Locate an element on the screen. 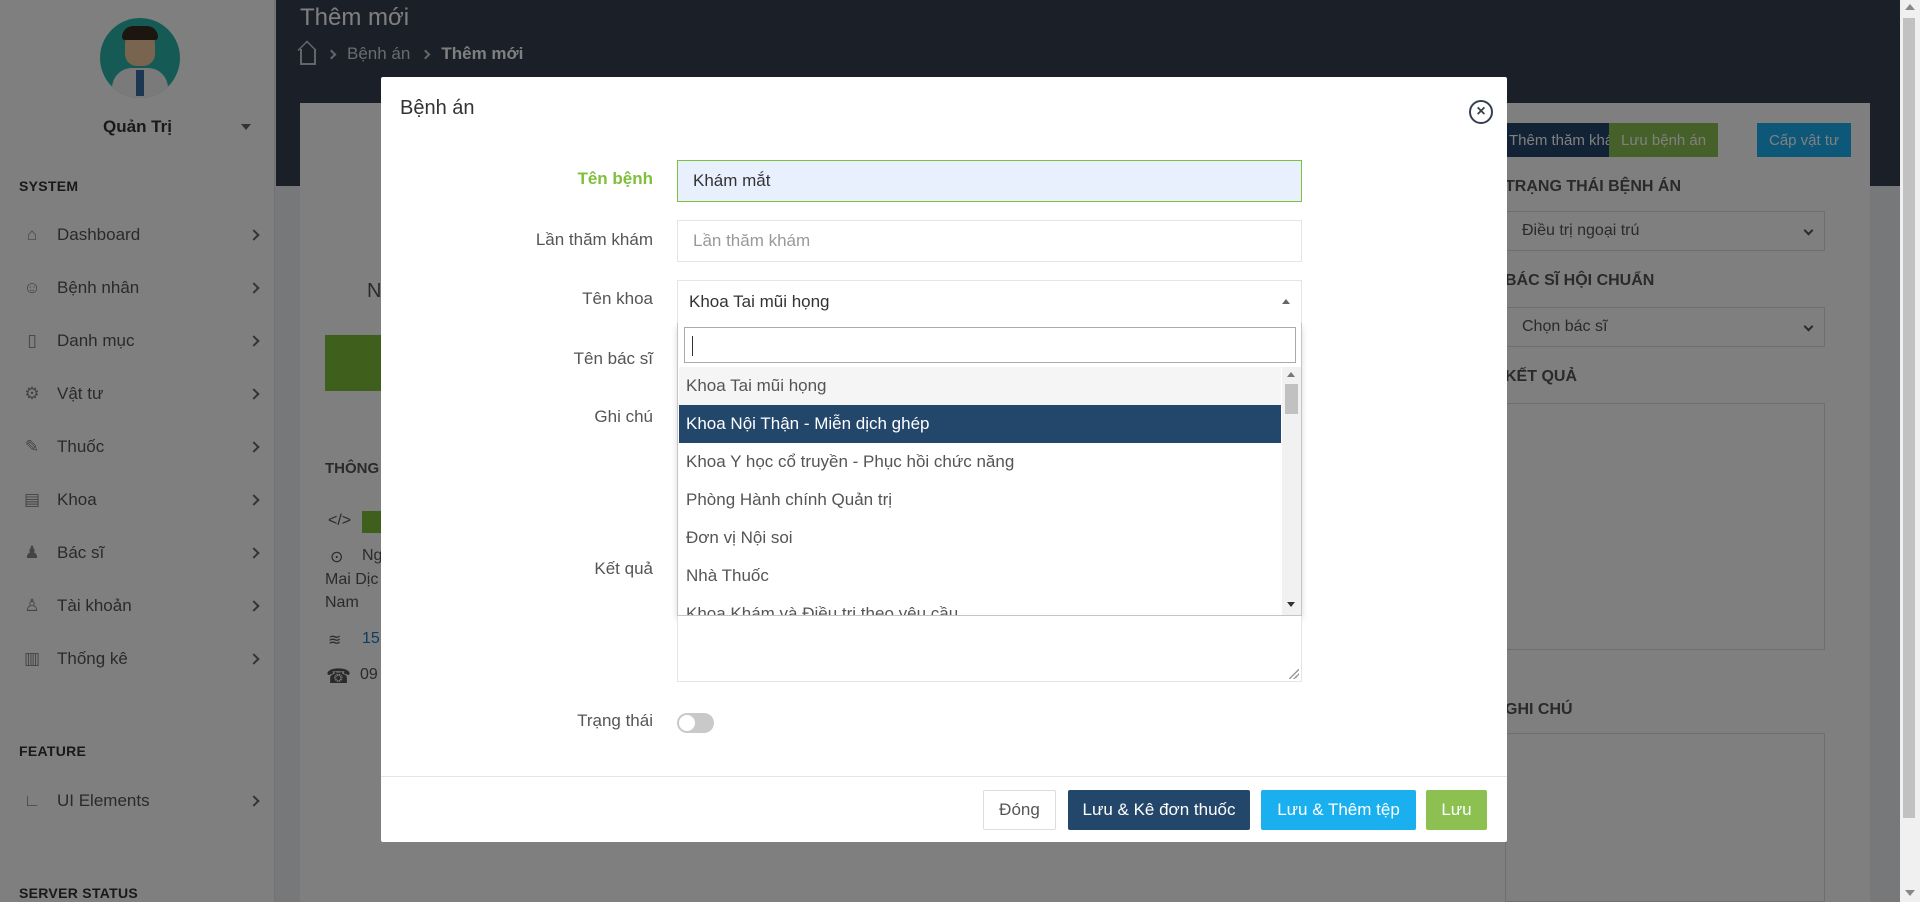 The image size is (1920, 902). modal-title: Bệnh án is located at coordinates (437, 108).